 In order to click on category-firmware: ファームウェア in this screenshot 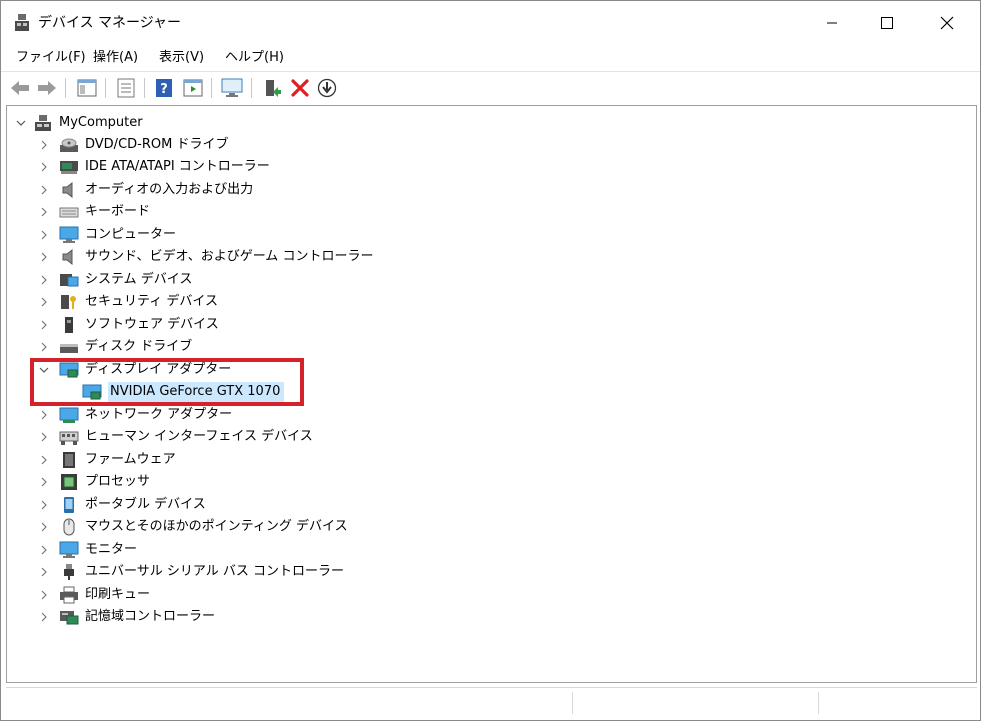, I will do `click(117, 460)`.